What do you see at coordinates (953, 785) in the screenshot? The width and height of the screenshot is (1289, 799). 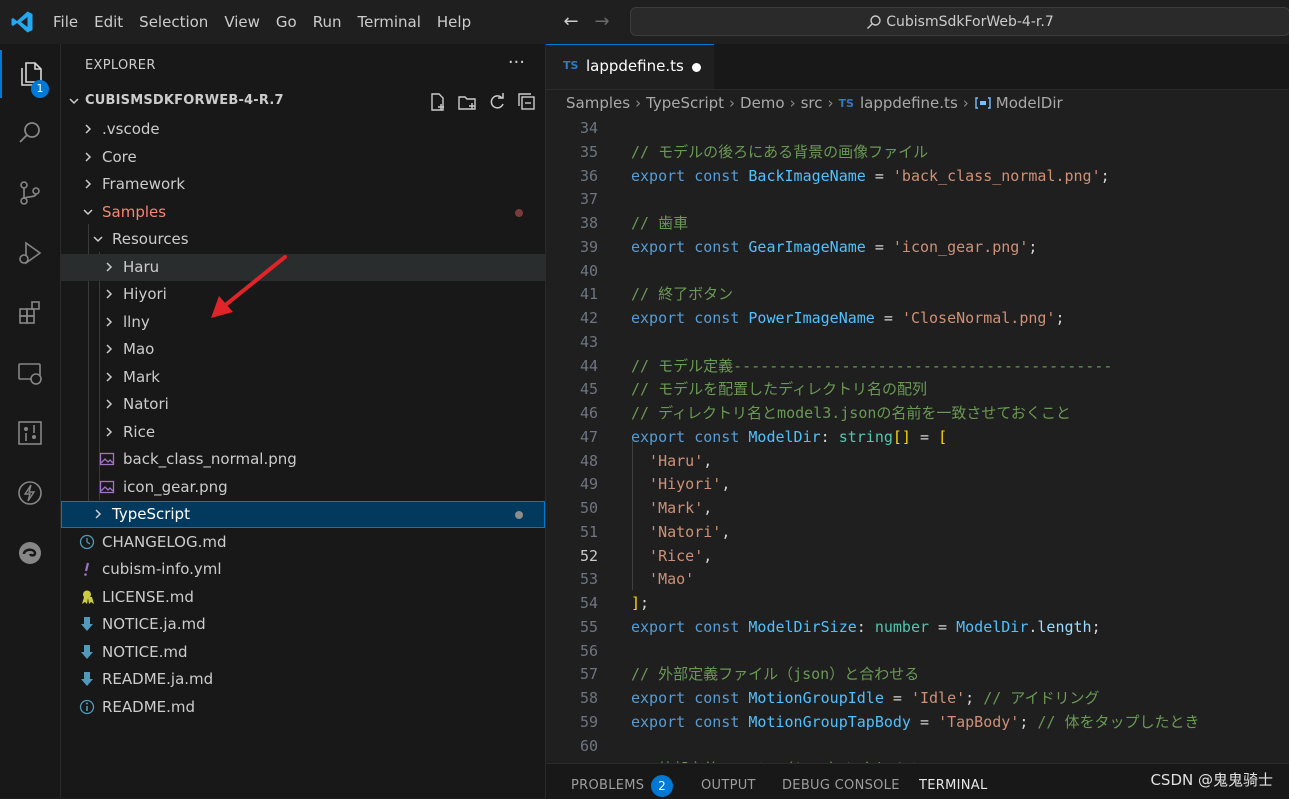 I see `tab-terminal: TERMINAL` at bounding box center [953, 785].